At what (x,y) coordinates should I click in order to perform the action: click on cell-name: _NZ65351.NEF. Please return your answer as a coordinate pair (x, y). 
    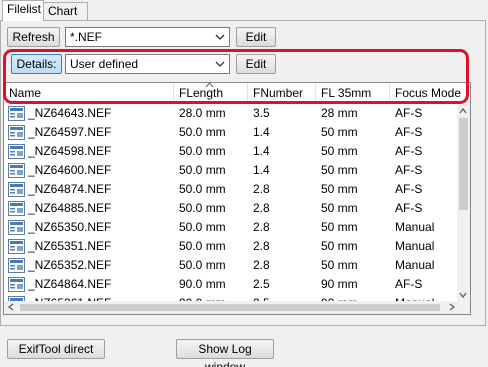
    Looking at the image, I should click on (89, 246).